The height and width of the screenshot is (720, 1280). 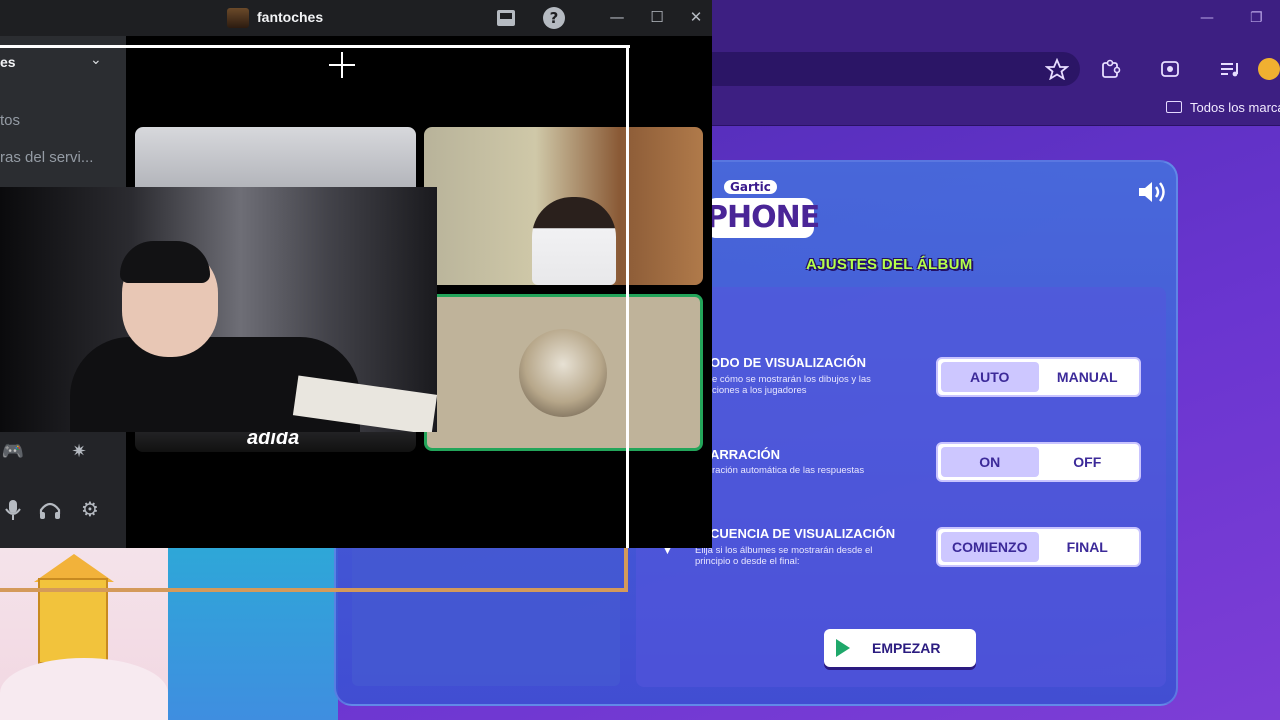 I want to click on discord-window-title: fantoches, so click(x=290, y=17).